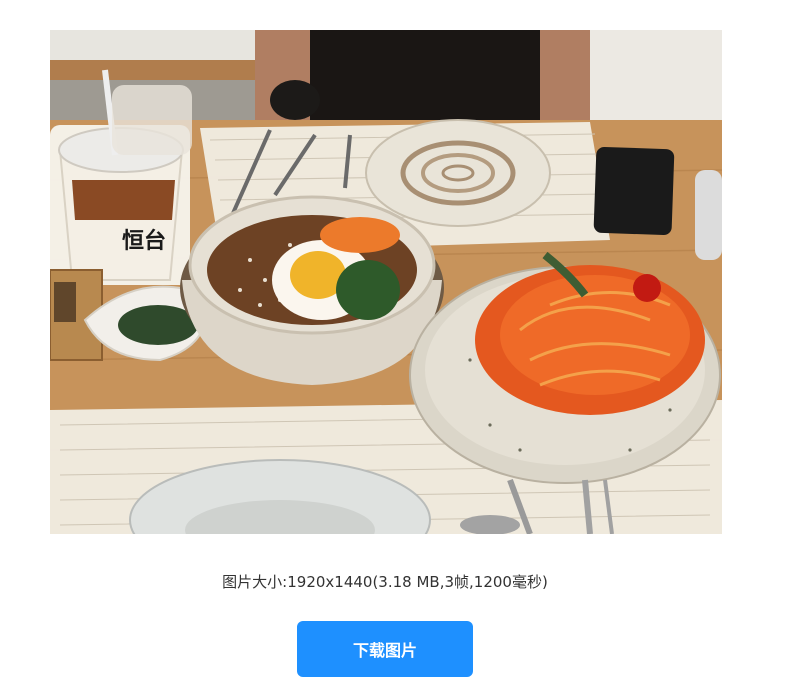 This screenshot has width=800, height=686. Describe the element at coordinates (144, 241) in the screenshot. I see `cup-label: 恒台` at that location.